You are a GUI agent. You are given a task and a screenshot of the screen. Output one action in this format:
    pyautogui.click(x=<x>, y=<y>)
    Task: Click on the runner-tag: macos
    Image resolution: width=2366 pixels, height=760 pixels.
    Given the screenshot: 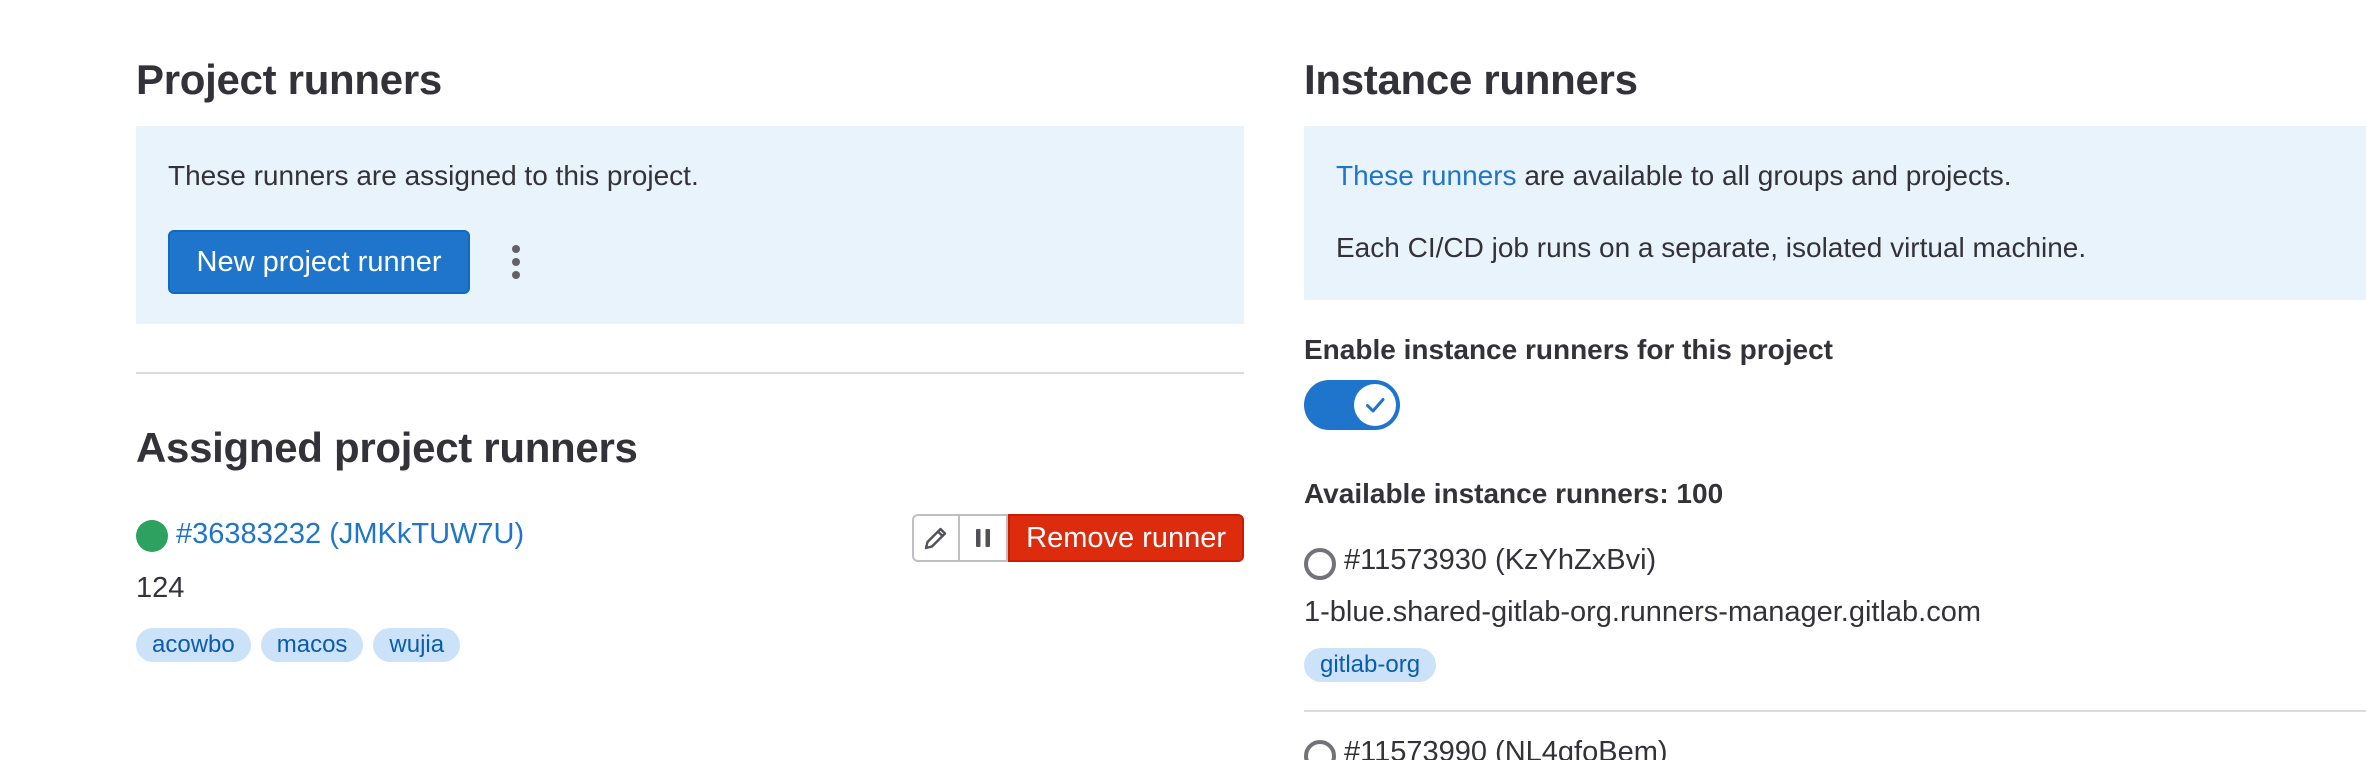 What is the action you would take?
    pyautogui.click(x=312, y=645)
    